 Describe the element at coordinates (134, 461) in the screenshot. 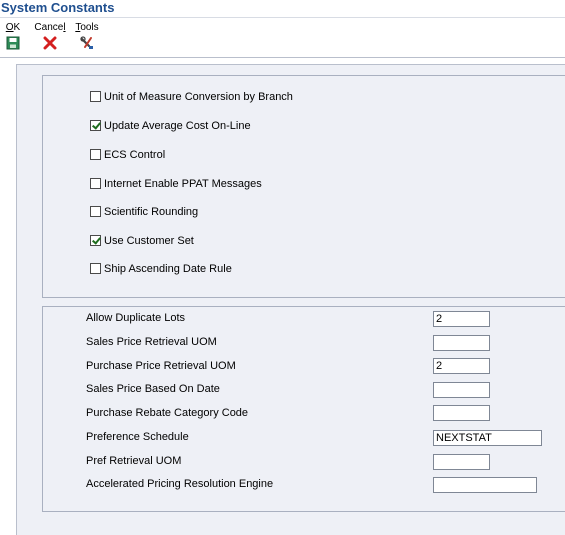

I see `pref-retrieval-uom-label: Pref Retrieval UOM` at that location.